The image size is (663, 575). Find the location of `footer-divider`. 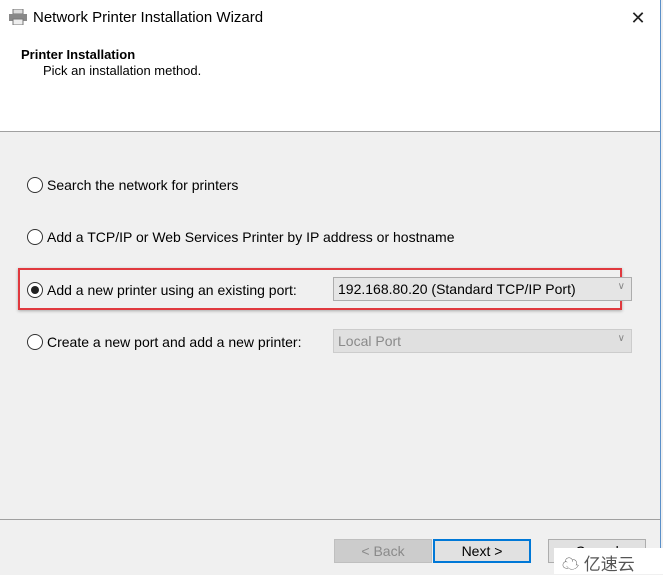

footer-divider is located at coordinates (330, 519).